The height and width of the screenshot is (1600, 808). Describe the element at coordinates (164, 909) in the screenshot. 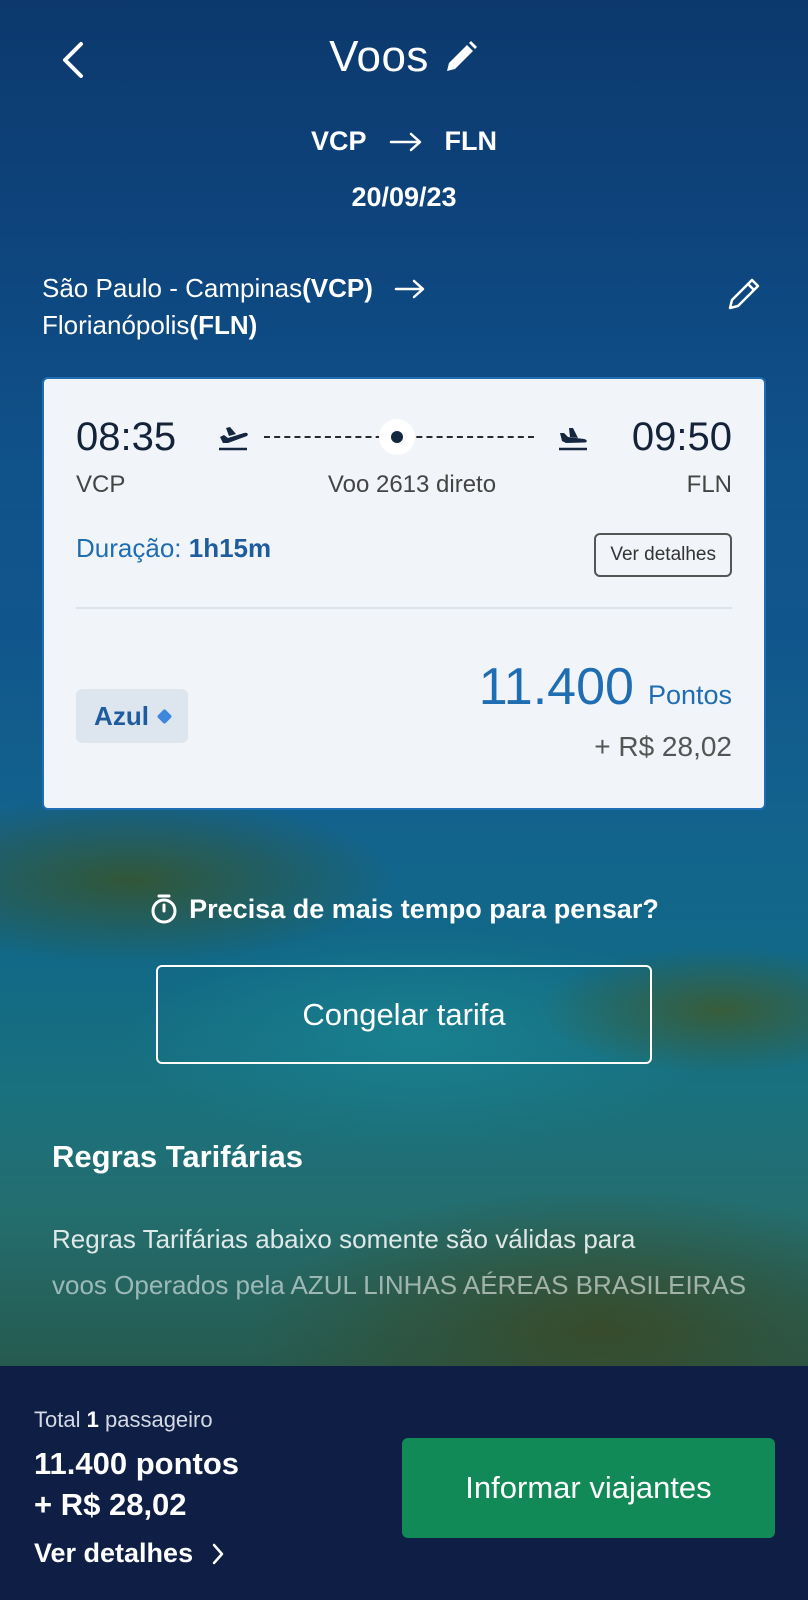

I see `stopwatch-icon` at that location.